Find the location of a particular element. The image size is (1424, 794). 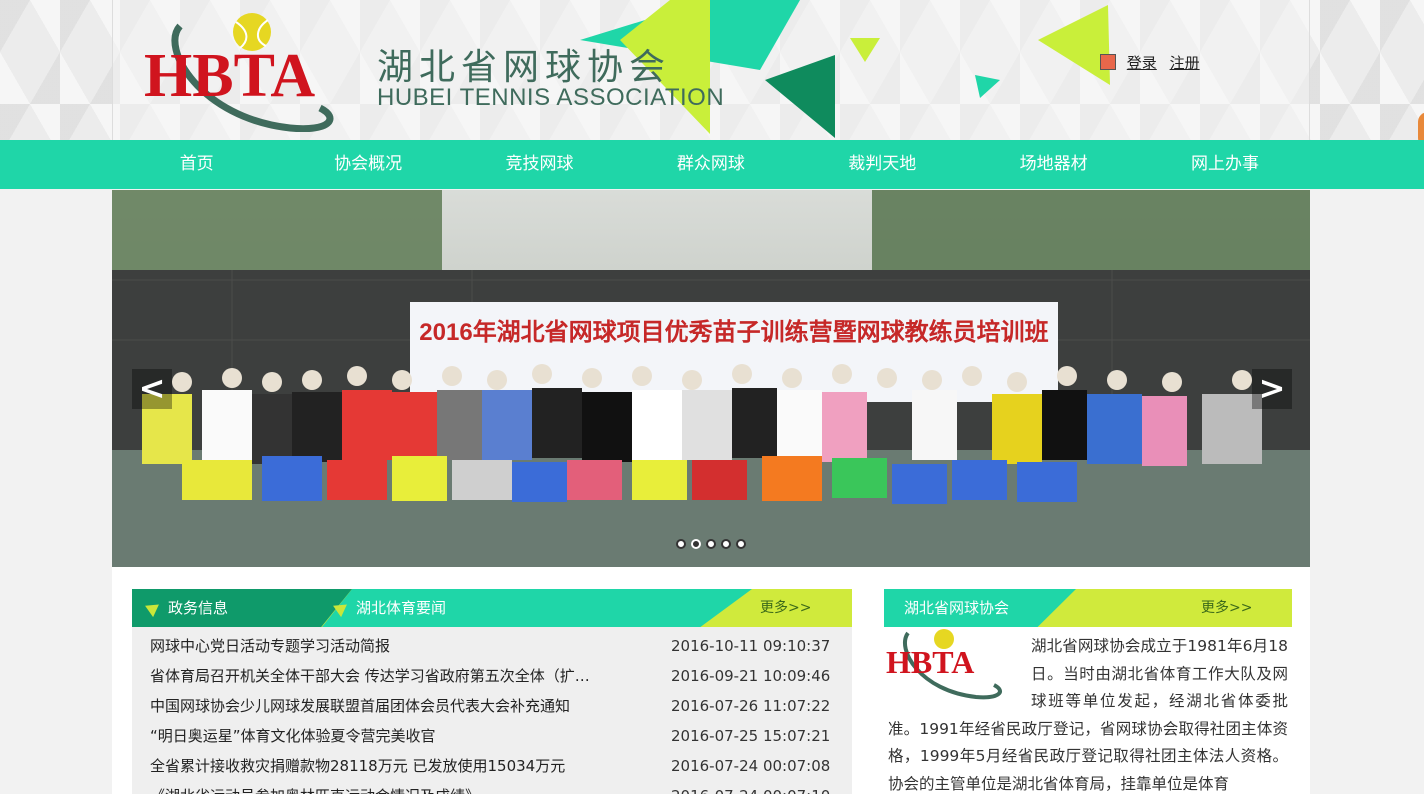

nav-item-competitive: 竞技网球 is located at coordinates (539, 164).